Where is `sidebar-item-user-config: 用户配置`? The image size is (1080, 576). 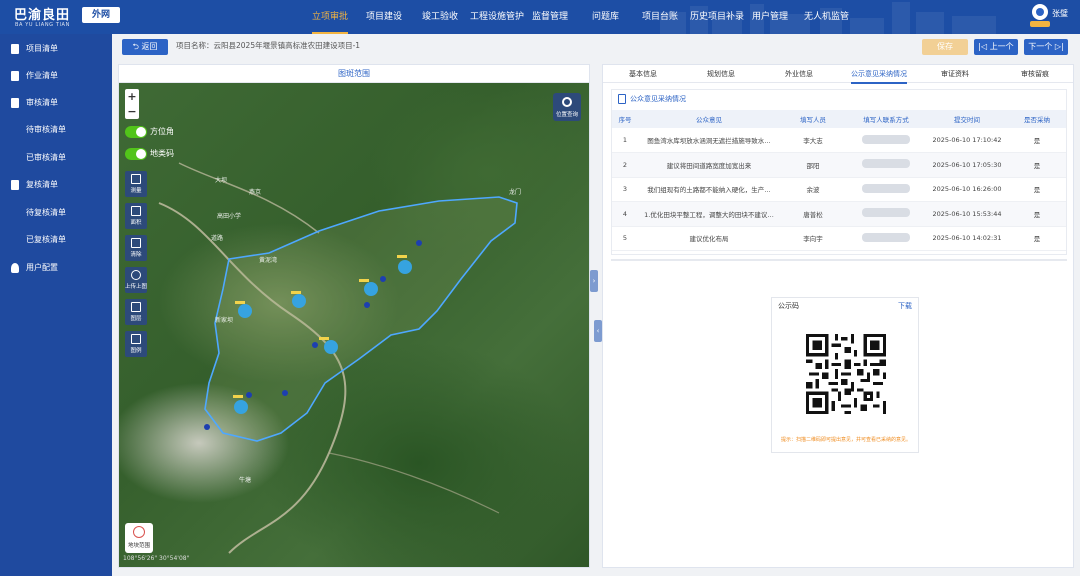
sidebar-item-user-config: 用户配置 is located at coordinates (56, 268).